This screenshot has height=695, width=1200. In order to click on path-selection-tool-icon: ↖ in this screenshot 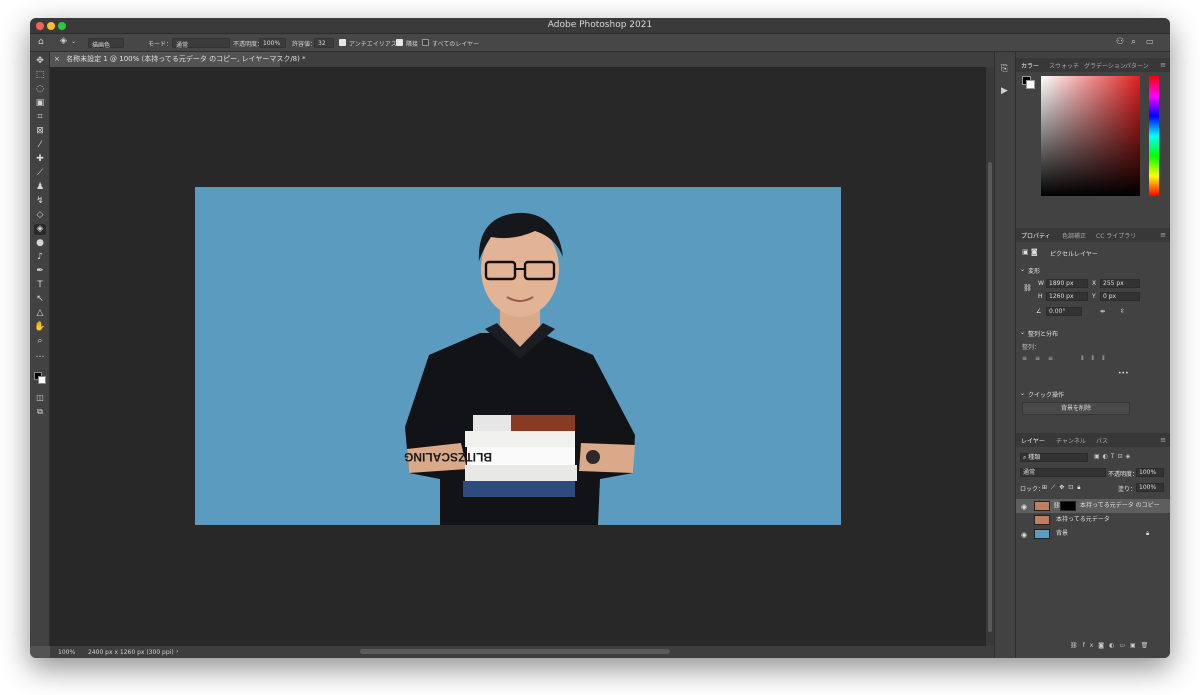, I will do `click(40, 299)`.